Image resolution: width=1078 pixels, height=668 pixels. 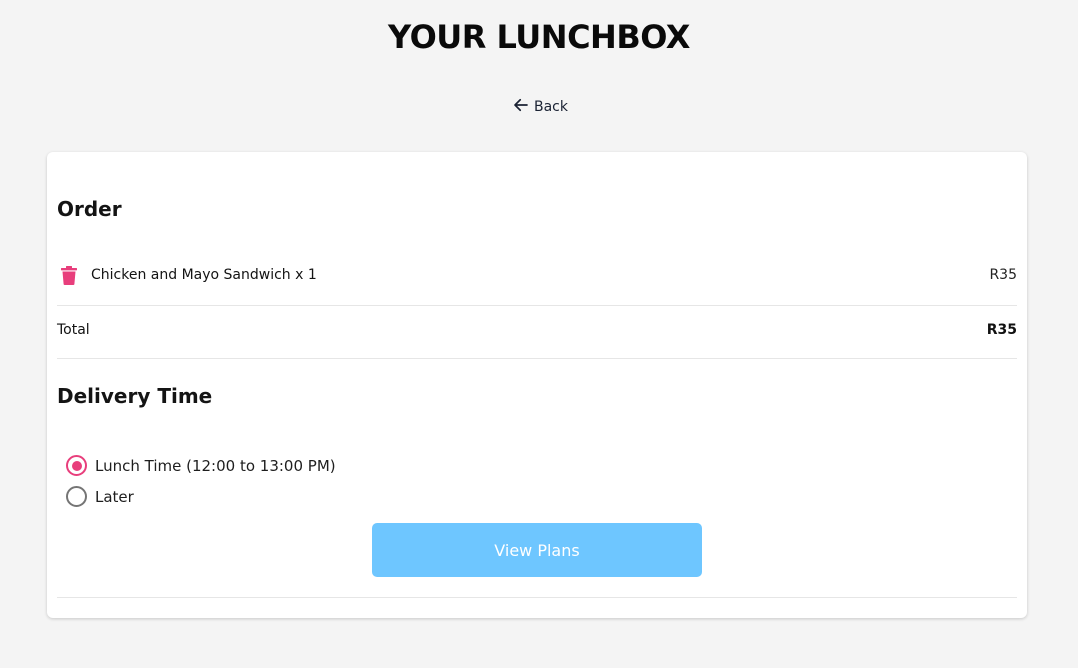 What do you see at coordinates (135, 396) in the screenshot?
I see `delivery-time-heading: Delivery Time` at bounding box center [135, 396].